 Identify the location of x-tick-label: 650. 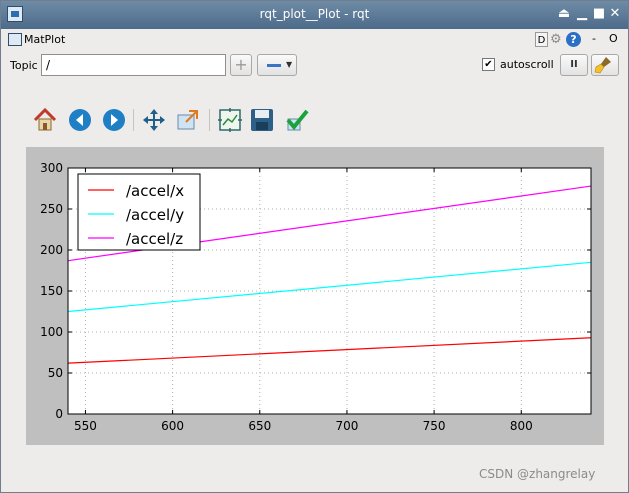
(259, 426).